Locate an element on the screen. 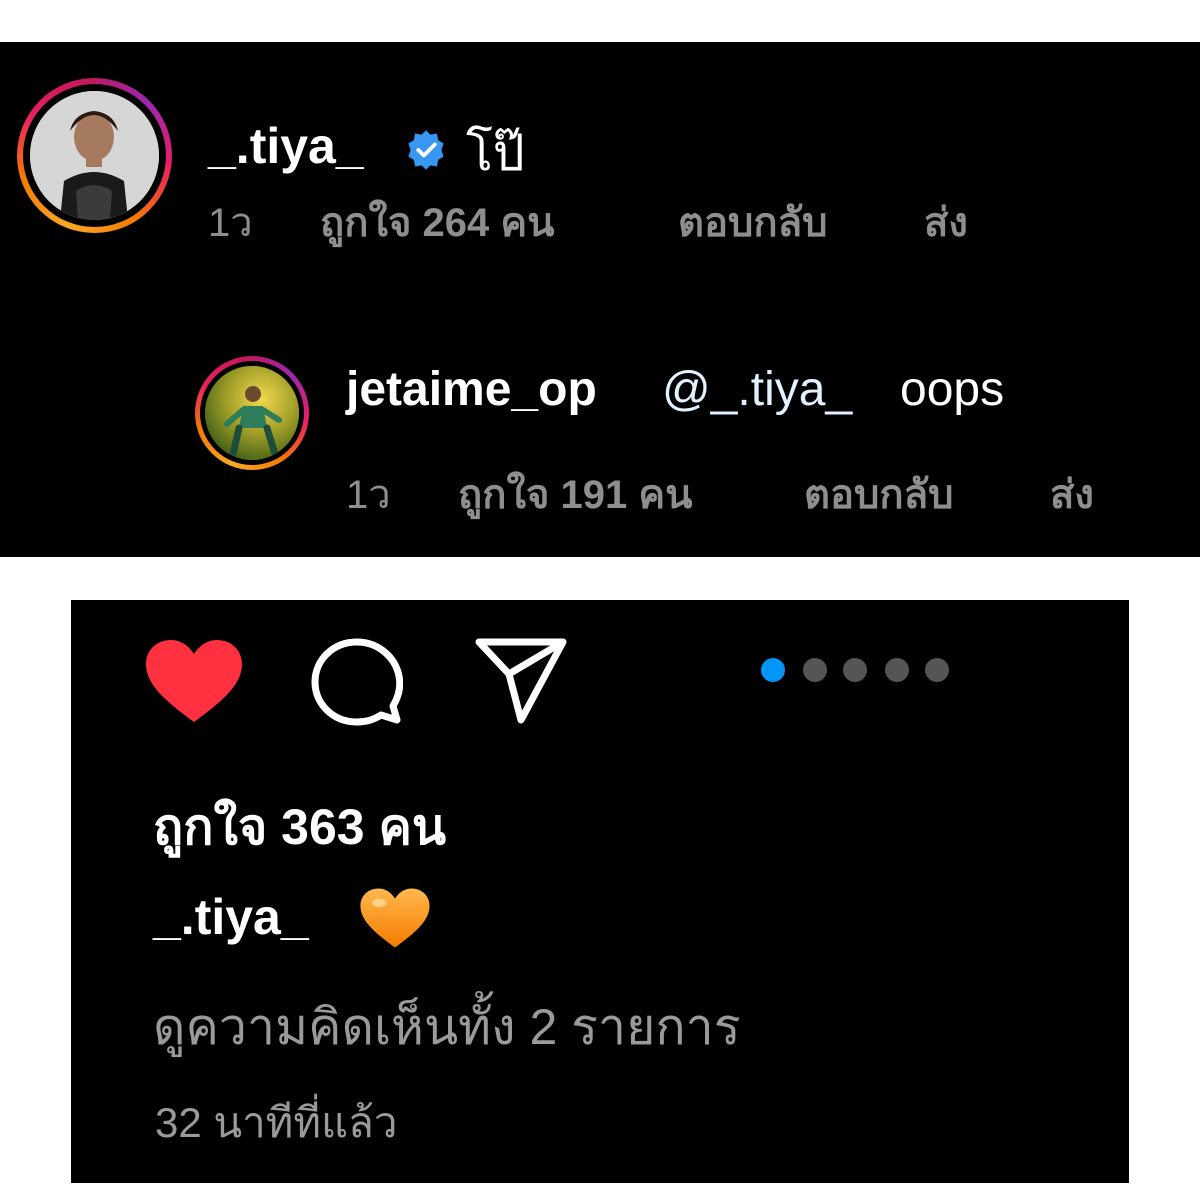  comment-1-likes: ถูกใจ 264 คน is located at coordinates (437, 222).